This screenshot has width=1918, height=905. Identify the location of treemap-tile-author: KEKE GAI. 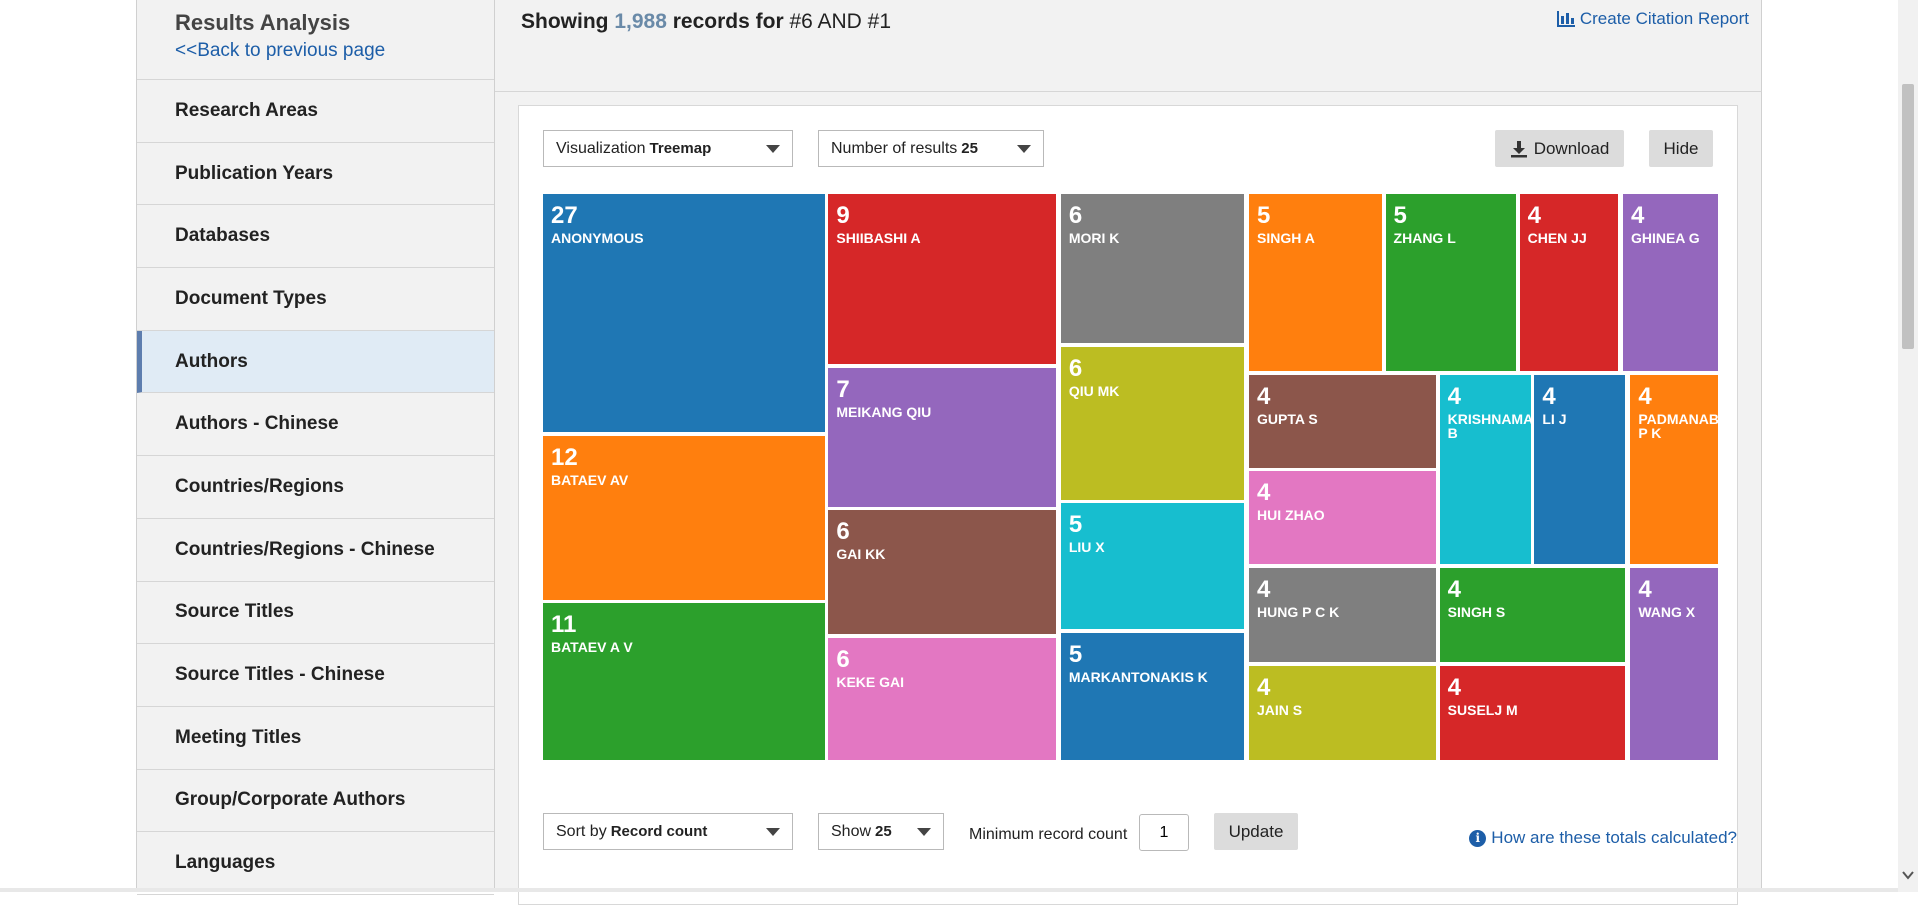
(870, 681).